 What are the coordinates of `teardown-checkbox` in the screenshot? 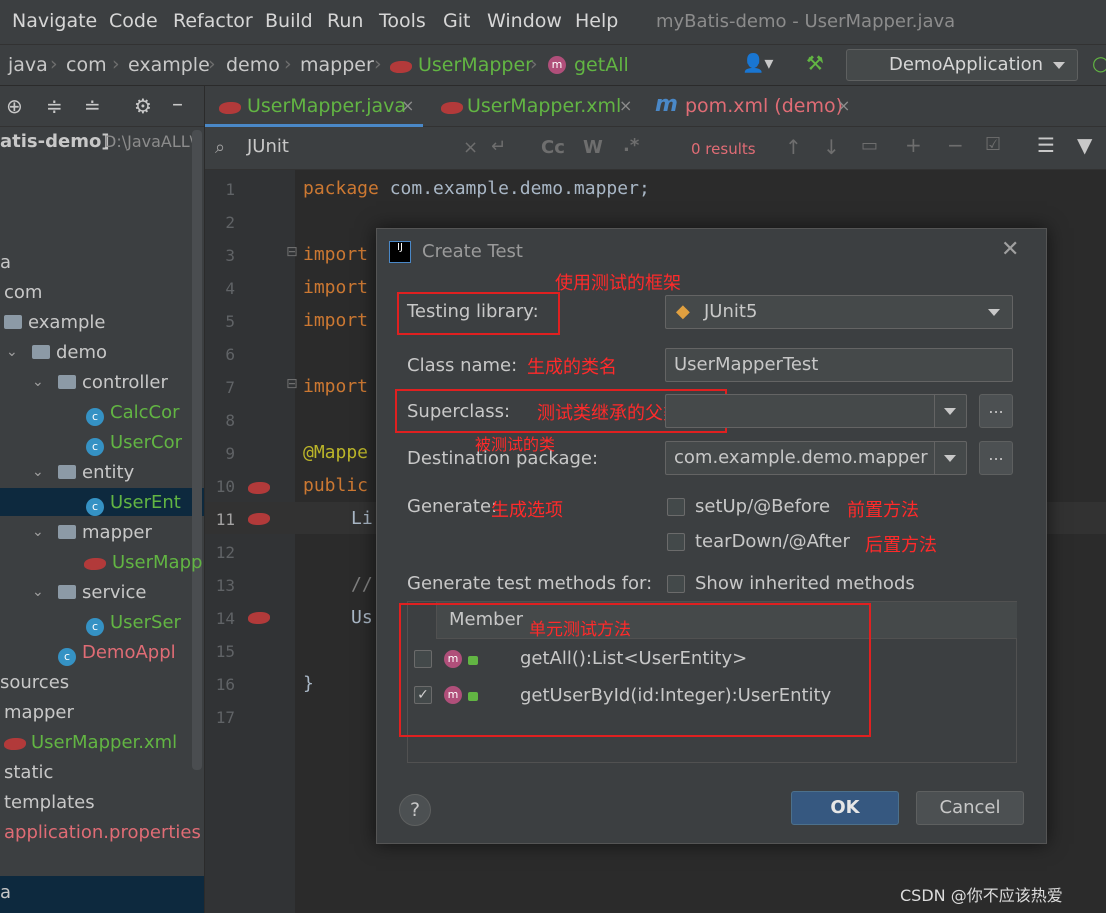 It's located at (676, 542).